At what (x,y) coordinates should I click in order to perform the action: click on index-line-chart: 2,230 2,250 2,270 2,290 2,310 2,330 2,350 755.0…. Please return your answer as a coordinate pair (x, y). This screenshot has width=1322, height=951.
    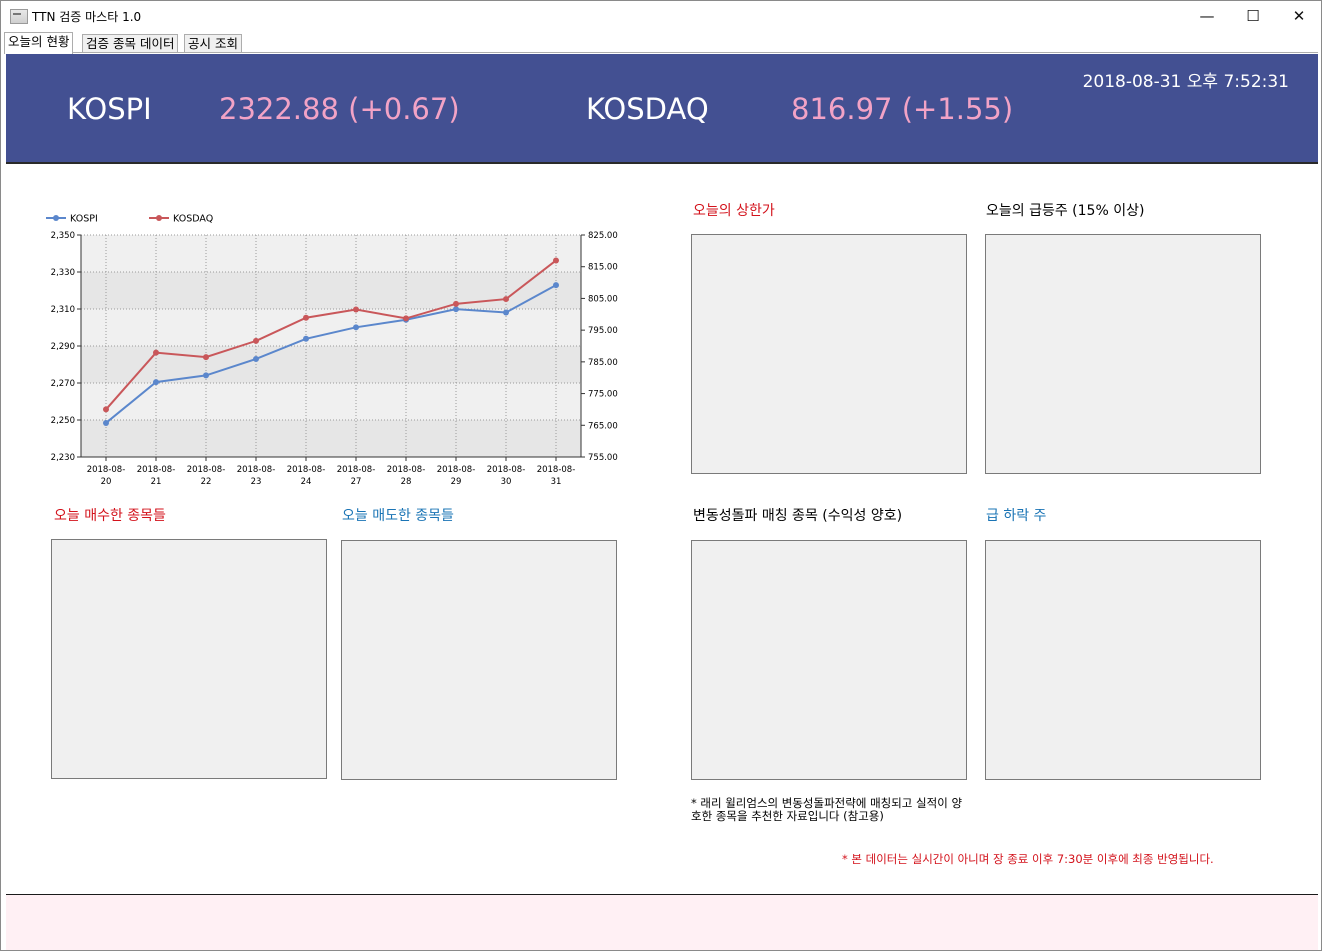
    Looking at the image, I should click on (332, 350).